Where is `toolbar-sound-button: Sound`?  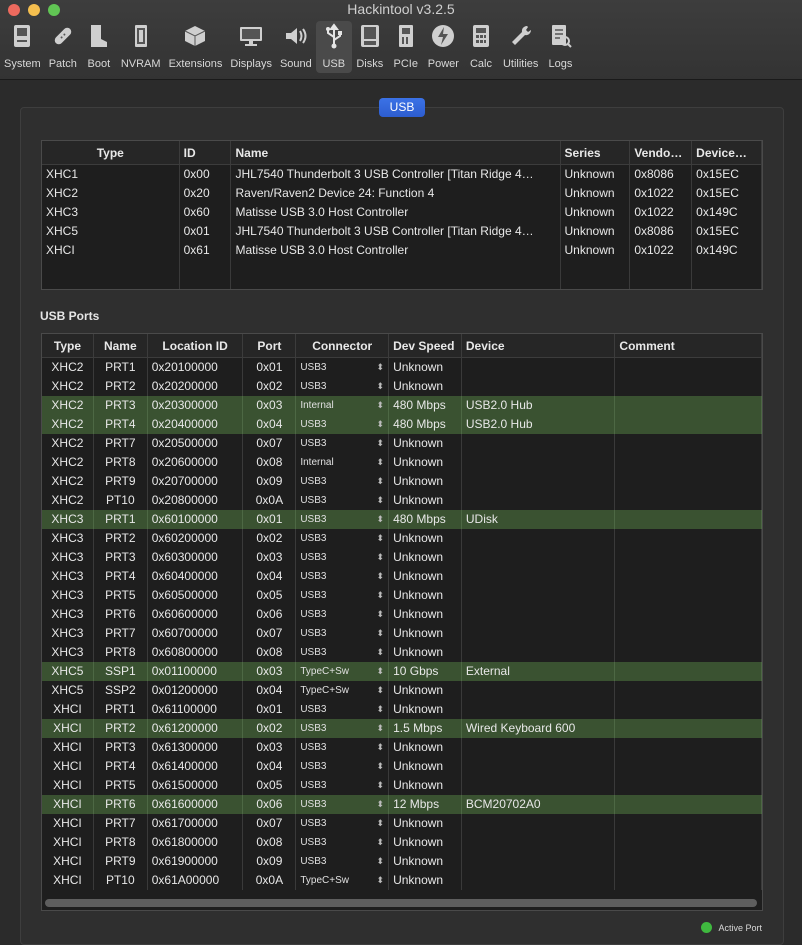 toolbar-sound-button: Sound is located at coordinates (296, 47).